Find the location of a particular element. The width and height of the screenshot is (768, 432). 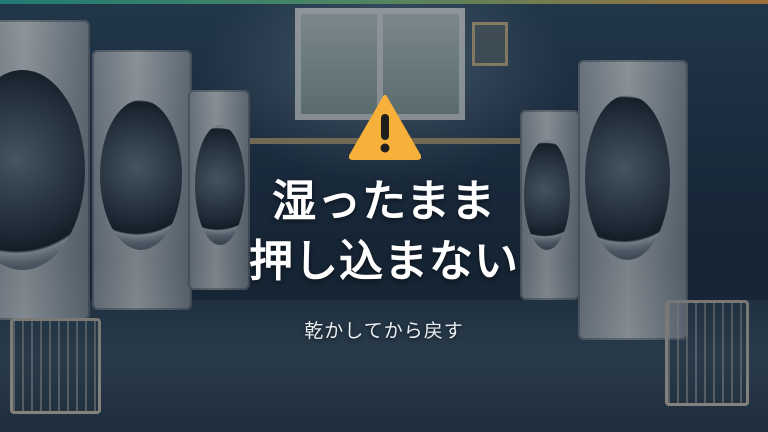

title-line-1: 湿ったまま is located at coordinates (384, 201).